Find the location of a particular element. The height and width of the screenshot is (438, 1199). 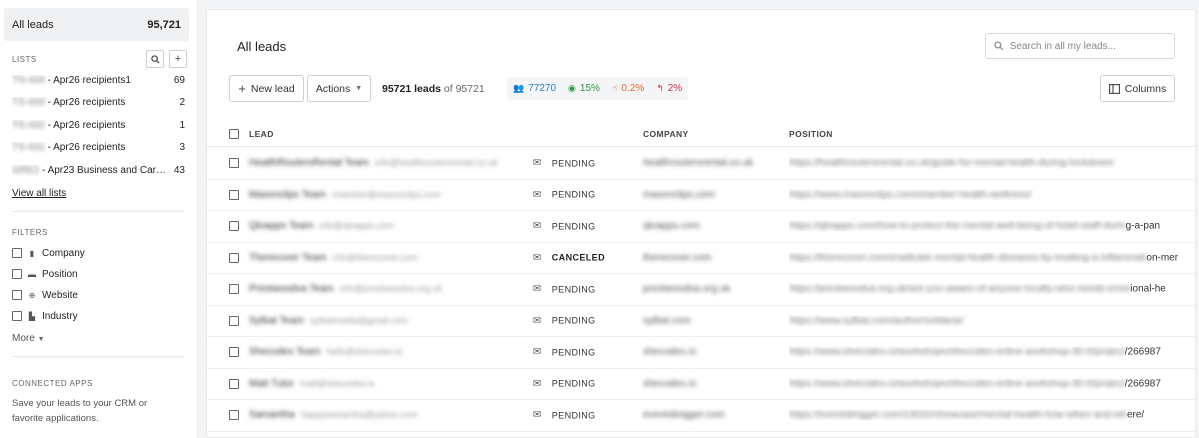

lists-header: LISTS + is located at coordinates (98, 59).